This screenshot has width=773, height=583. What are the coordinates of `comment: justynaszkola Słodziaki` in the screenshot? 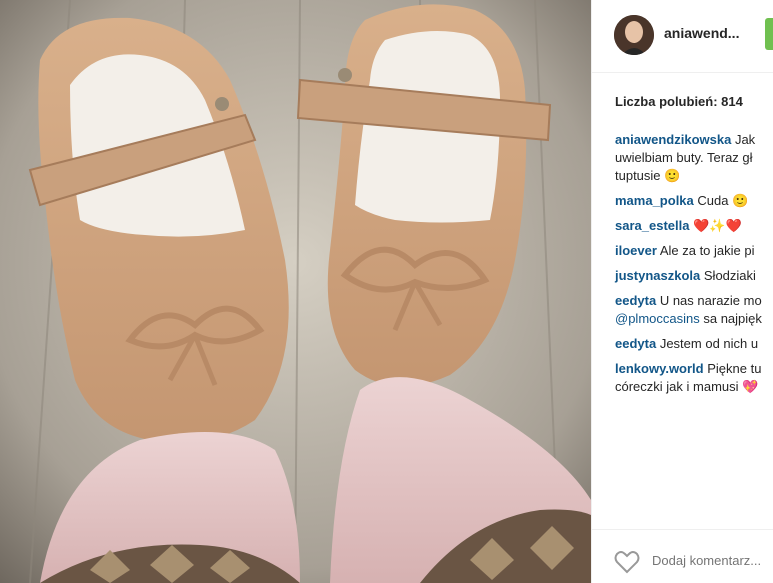 It's located at (694, 276).